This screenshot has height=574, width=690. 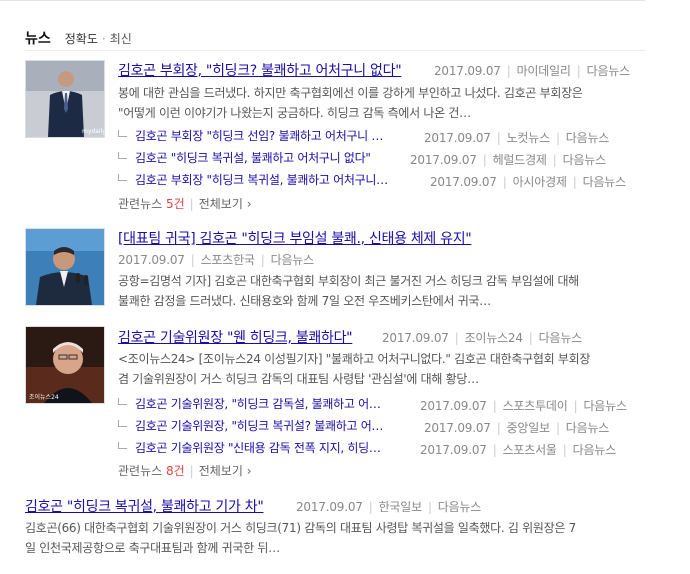 I want to click on news-title-2: [대표팀 귀국] 김호곤 "히딩크 부임설 불쾌., 신태용 체제 유지", so click(x=295, y=238).